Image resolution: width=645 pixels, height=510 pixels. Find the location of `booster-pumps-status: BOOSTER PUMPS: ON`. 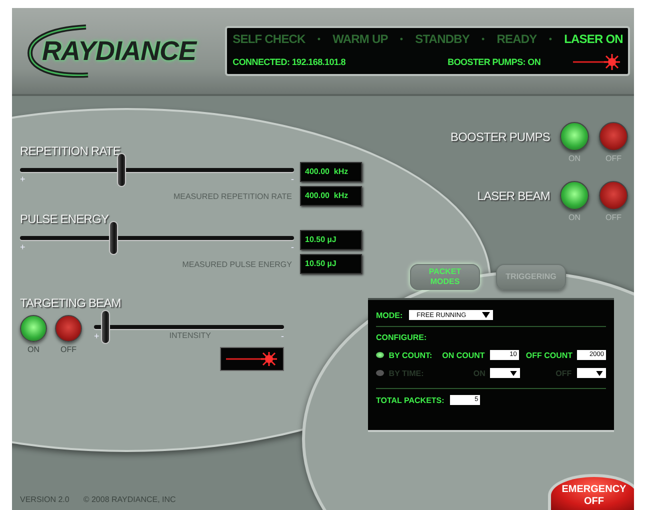

booster-pumps-status: BOOSTER PUMPS: ON is located at coordinates (494, 62).